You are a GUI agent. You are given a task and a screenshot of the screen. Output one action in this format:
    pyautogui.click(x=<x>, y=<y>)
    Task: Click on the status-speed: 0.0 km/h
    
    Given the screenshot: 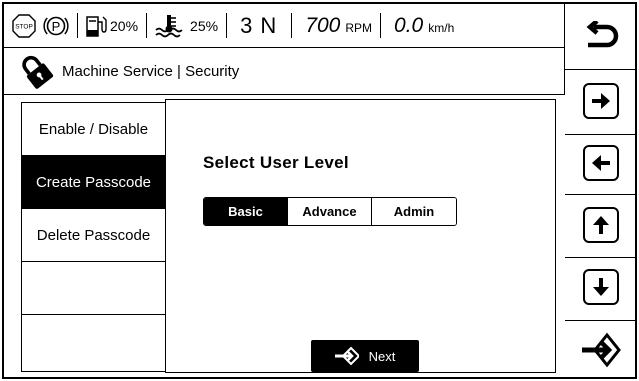 What is the action you would take?
    pyautogui.click(x=421, y=25)
    